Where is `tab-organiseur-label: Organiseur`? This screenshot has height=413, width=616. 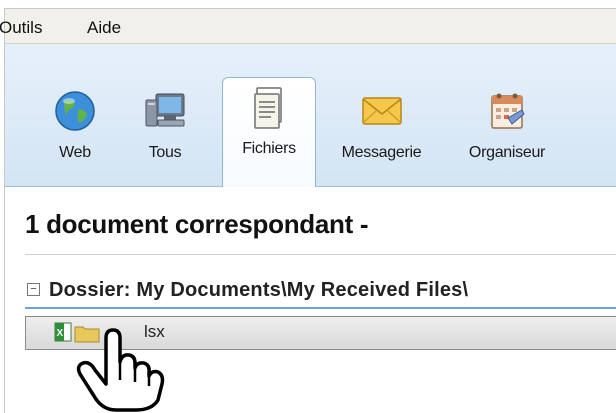 tab-organiseur-label: Organiseur is located at coordinates (507, 152).